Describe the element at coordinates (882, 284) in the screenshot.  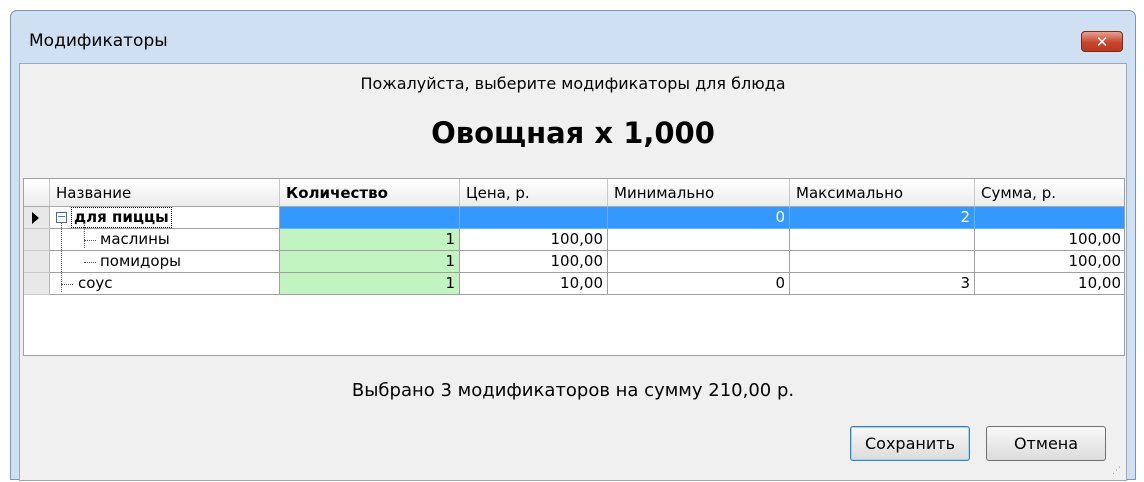
I see `maximum-cell: 3` at that location.